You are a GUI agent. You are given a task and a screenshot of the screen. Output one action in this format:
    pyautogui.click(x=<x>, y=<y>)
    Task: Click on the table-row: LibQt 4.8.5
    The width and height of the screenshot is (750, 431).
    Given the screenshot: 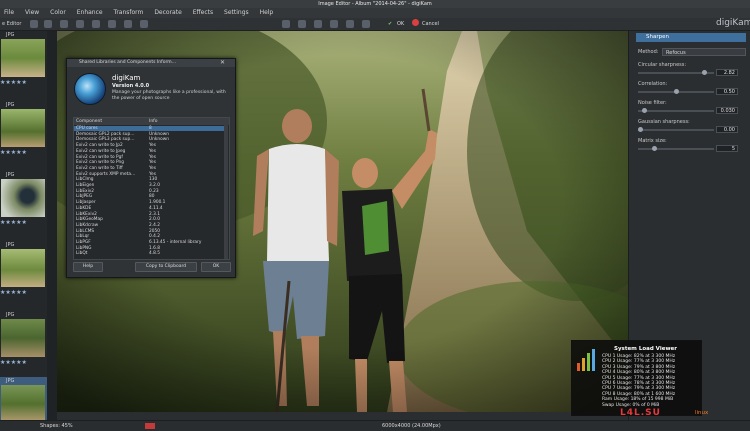 What is the action you would take?
    pyautogui.click(x=149, y=253)
    